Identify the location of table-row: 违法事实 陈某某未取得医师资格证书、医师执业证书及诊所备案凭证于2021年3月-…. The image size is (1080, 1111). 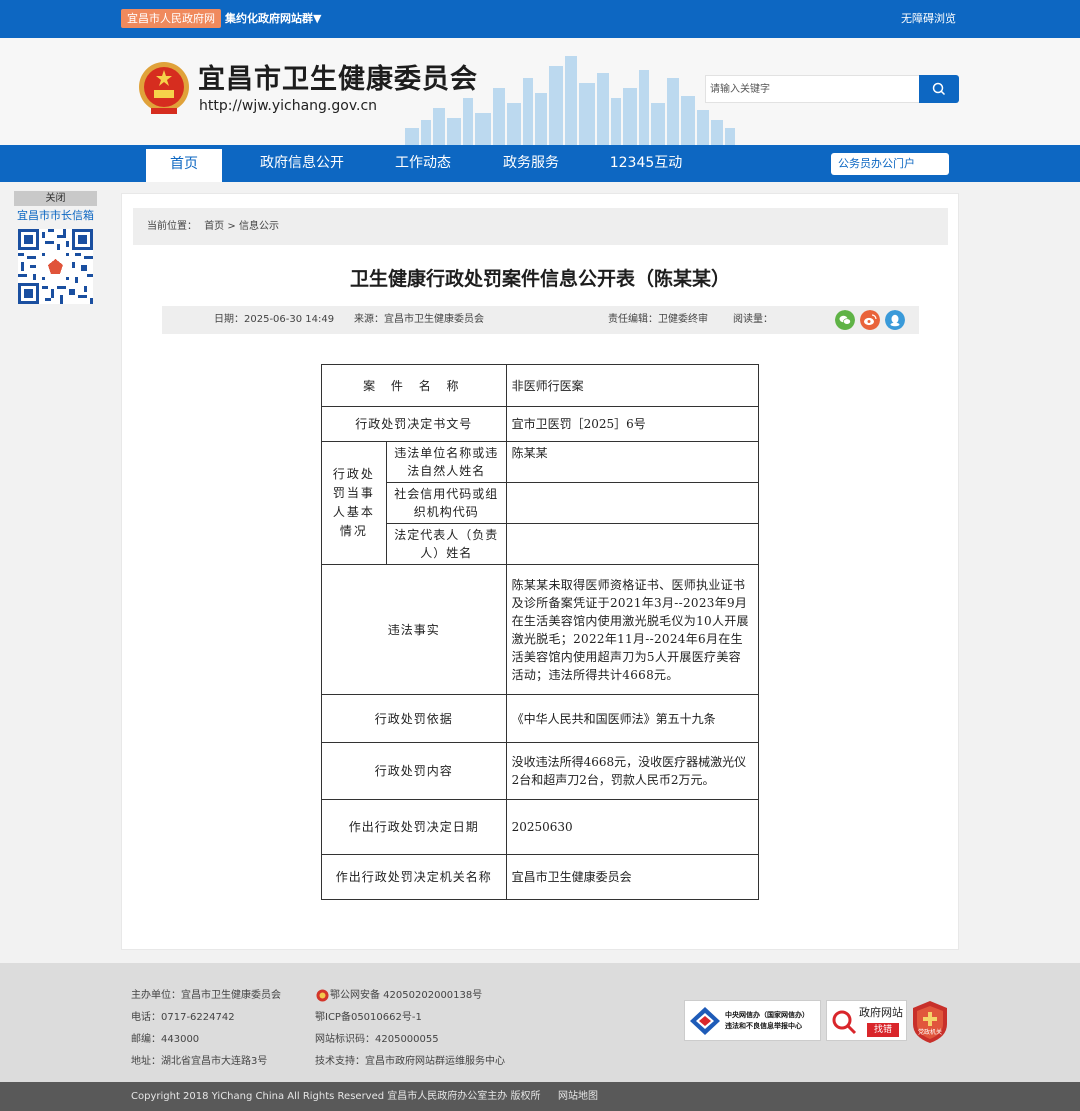
(540, 629).